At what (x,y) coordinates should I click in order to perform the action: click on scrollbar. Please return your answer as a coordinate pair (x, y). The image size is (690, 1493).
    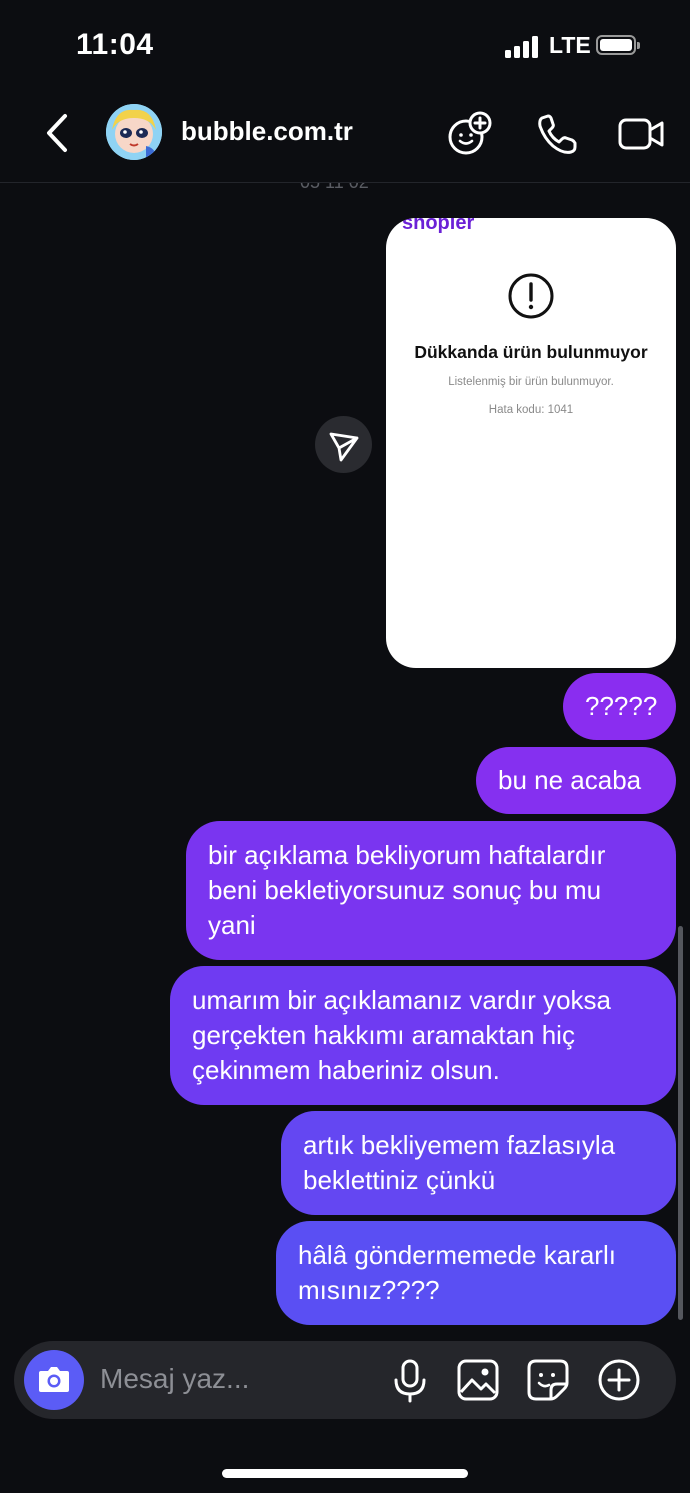
    Looking at the image, I should click on (680, 1123).